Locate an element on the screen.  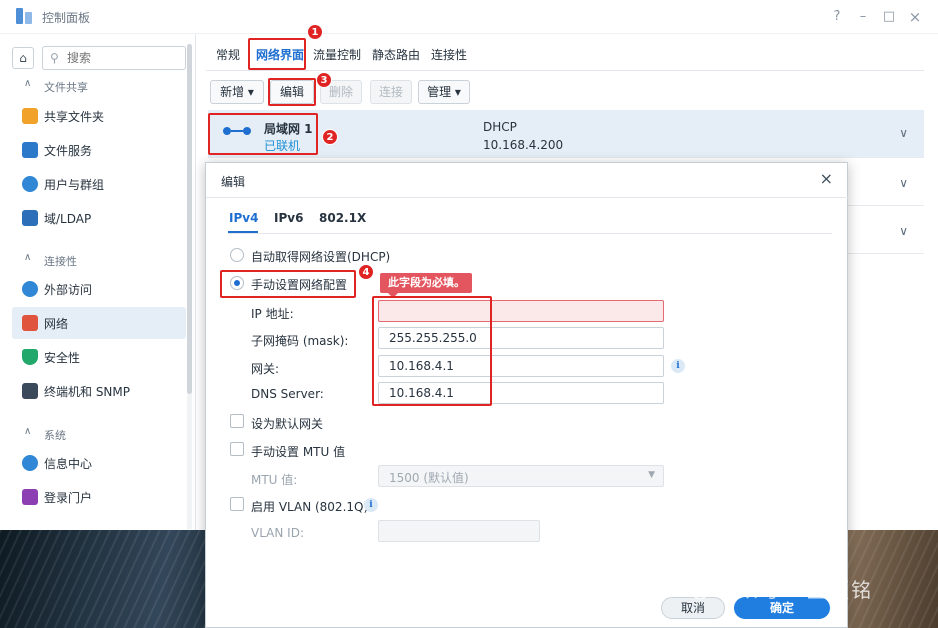
chevron-down-icon: ▼ is located at coordinates (651, 475).